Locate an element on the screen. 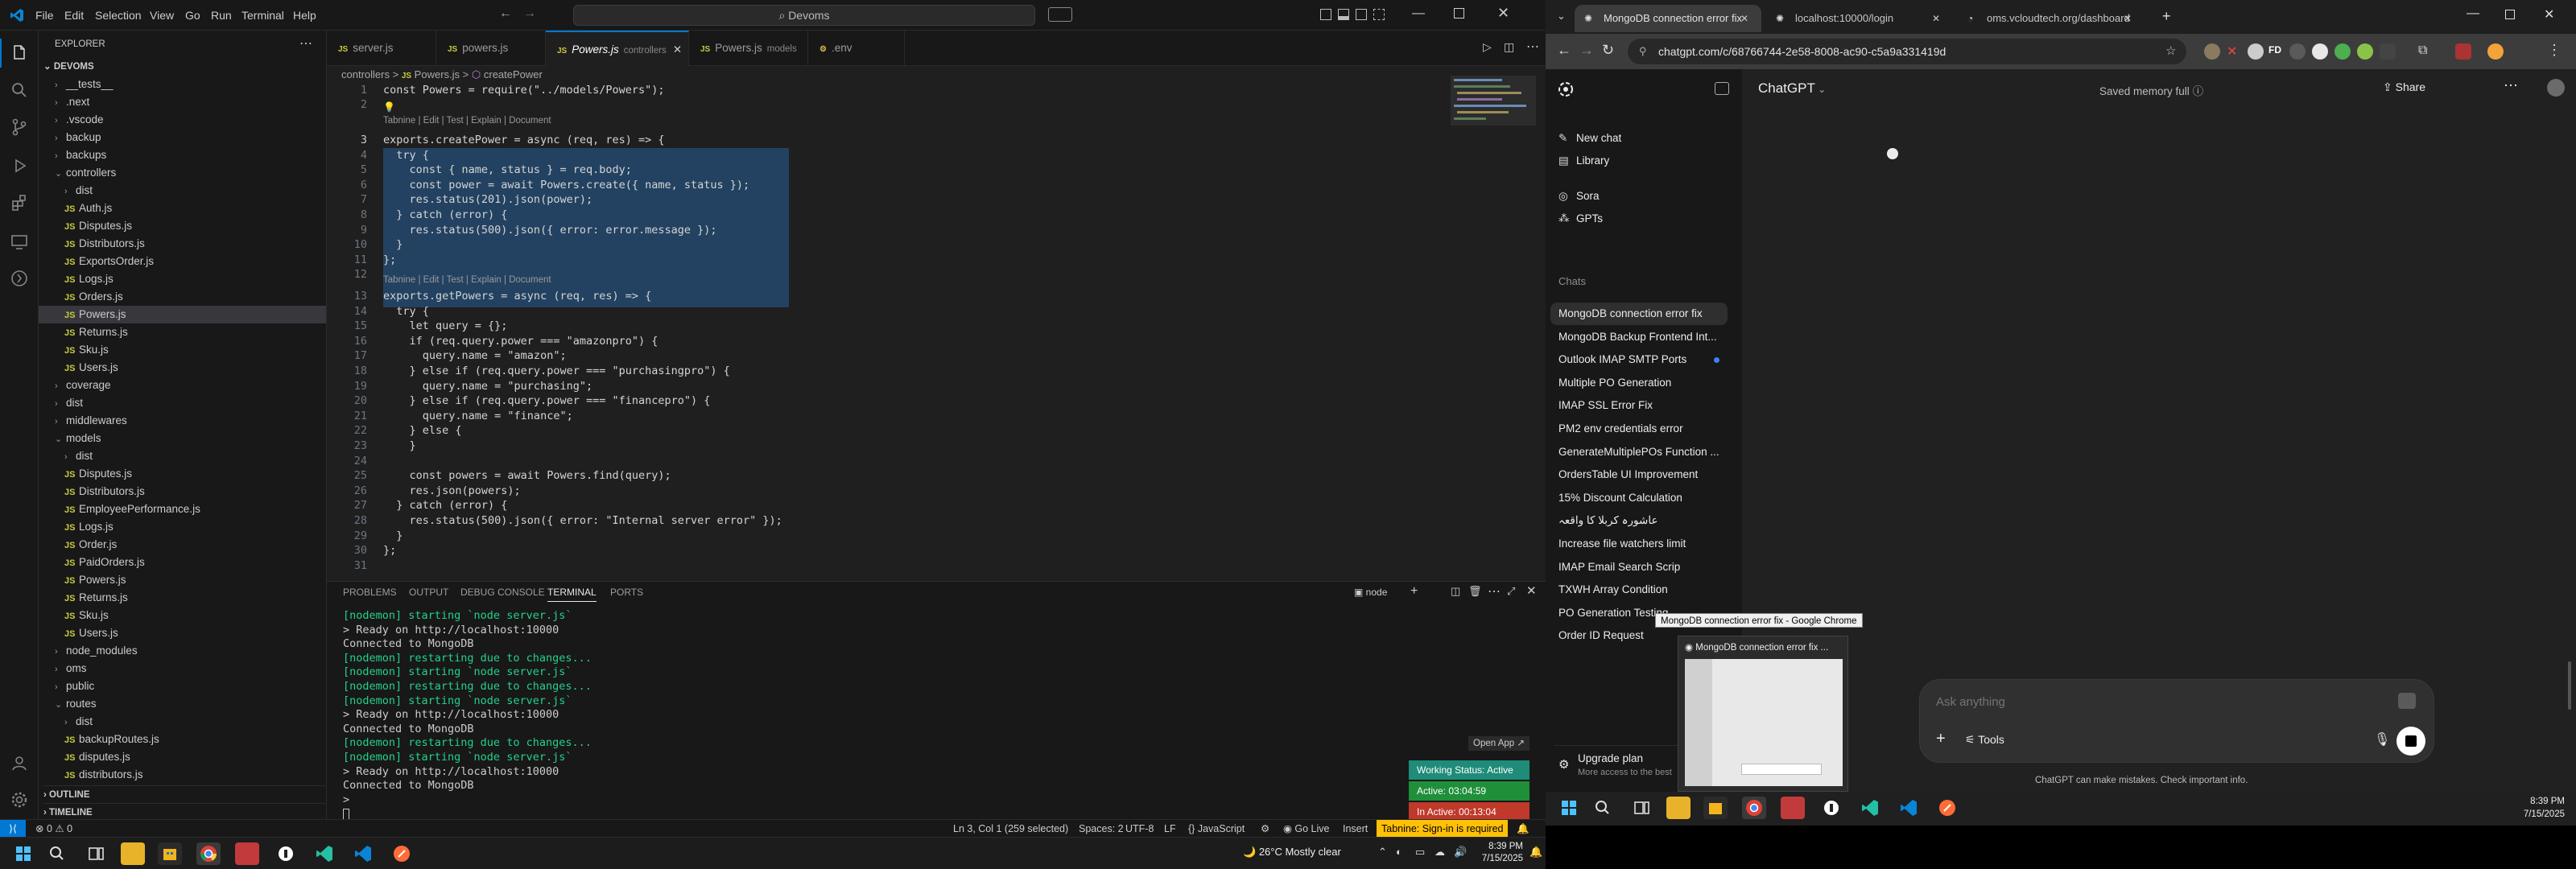 This screenshot has width=2576, height=869. new-tab-icon: + is located at coordinates (2166, 16).